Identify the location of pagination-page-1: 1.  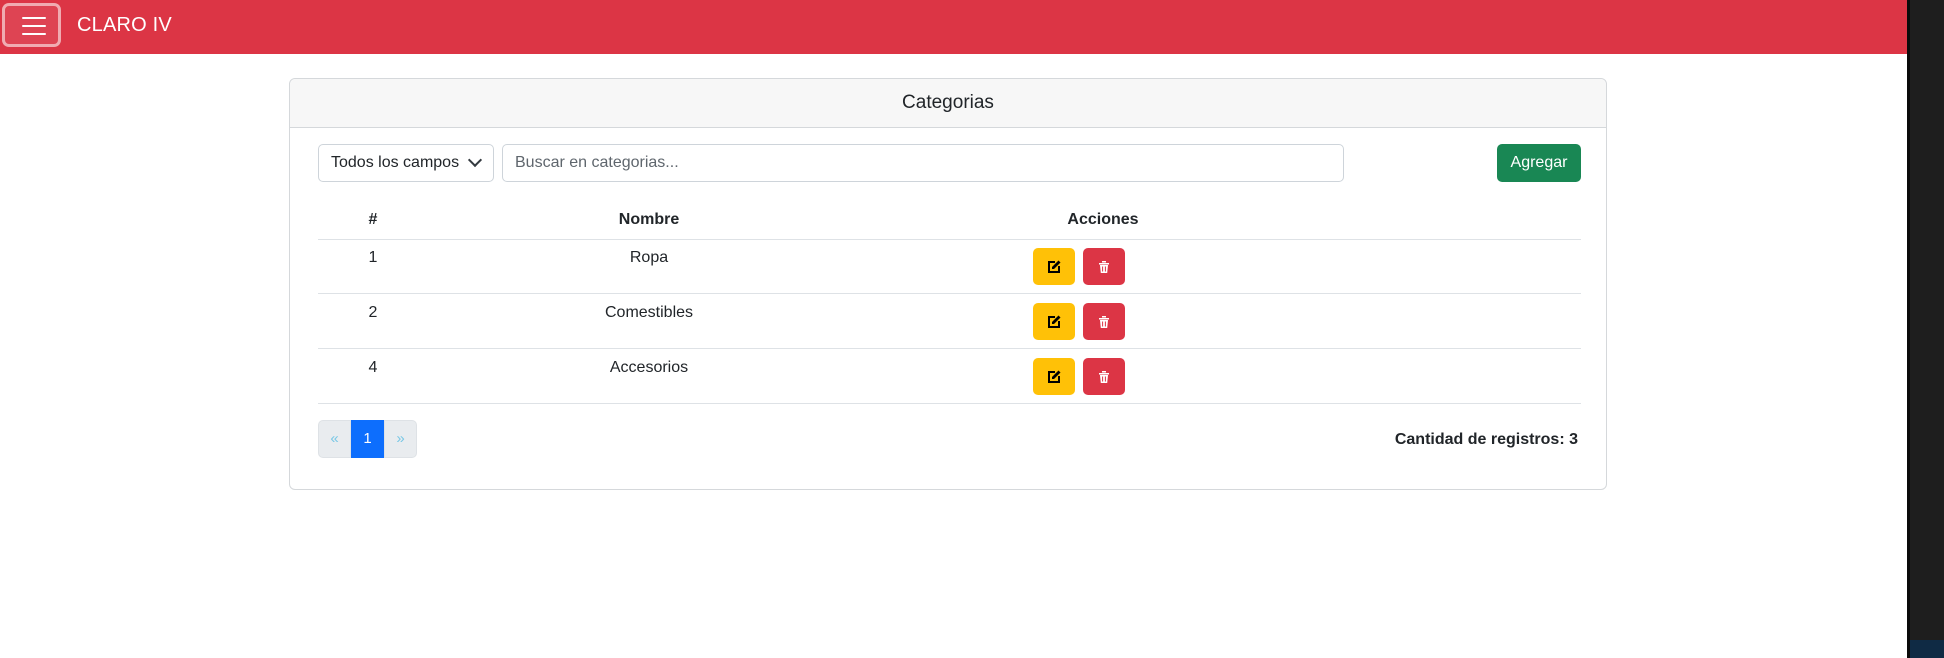
(367, 439).